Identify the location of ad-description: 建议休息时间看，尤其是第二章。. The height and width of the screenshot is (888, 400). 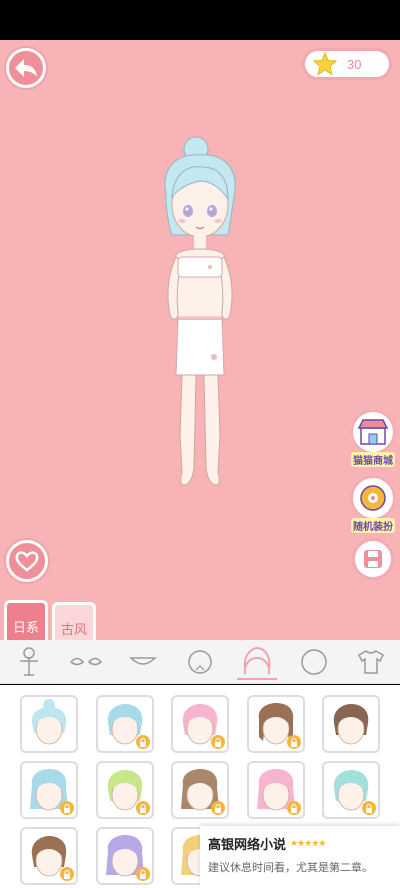
(290, 867).